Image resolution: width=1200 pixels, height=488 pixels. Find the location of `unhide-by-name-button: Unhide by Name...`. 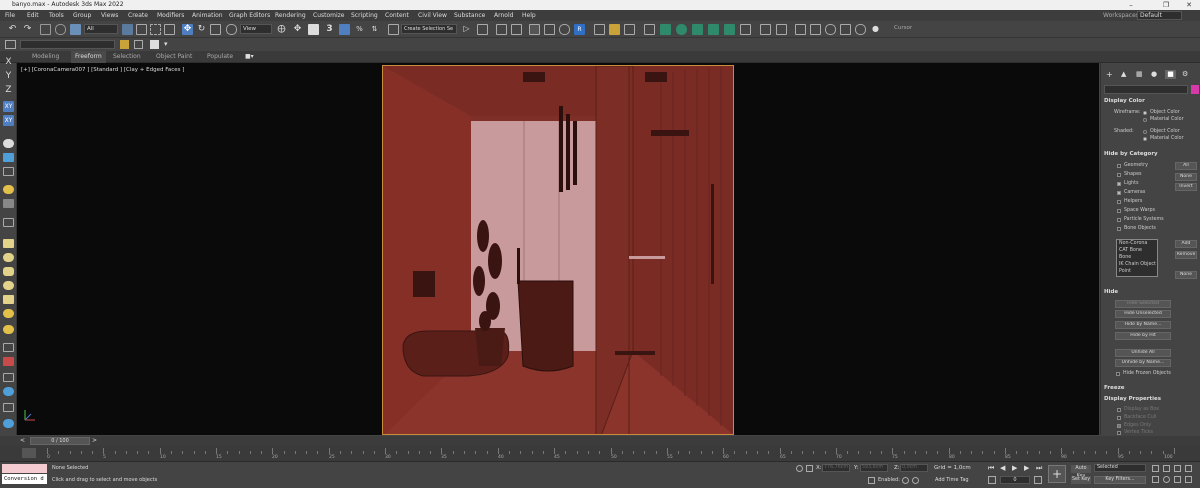

unhide-by-name-button: Unhide by Name... is located at coordinates (1143, 363).